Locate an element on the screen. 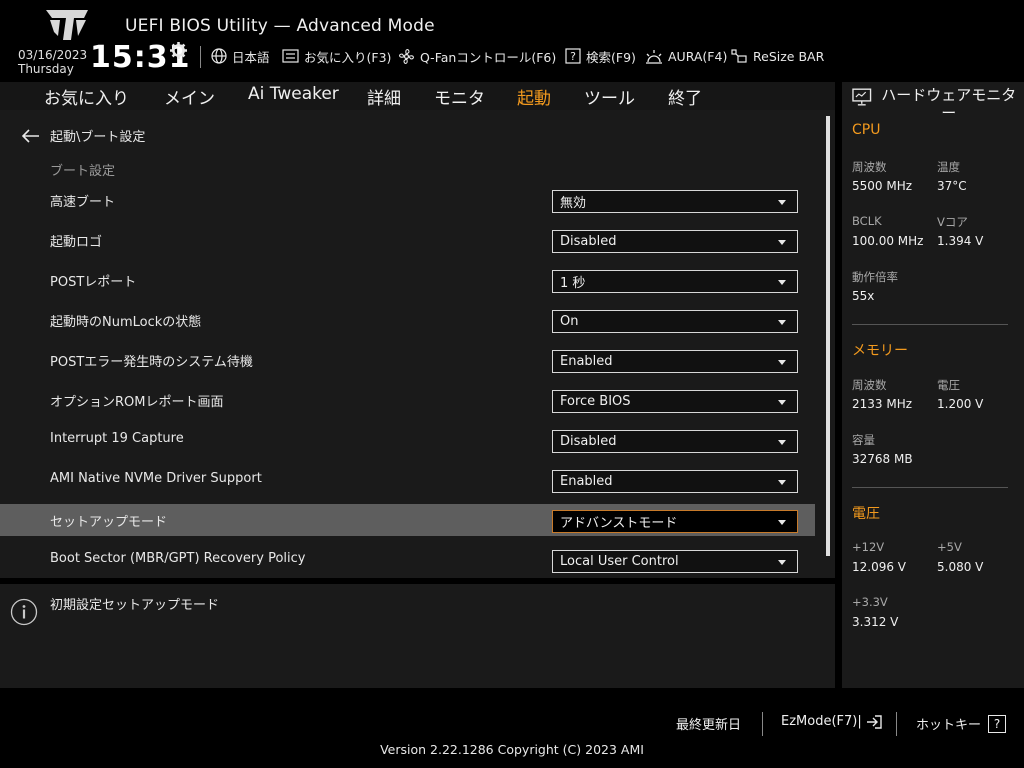 The image size is (1024, 768). setting-dropdown: 無効 is located at coordinates (675, 201).